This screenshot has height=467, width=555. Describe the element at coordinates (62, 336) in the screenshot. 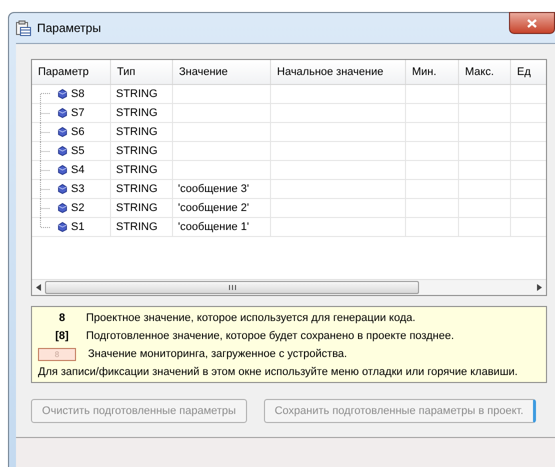

I see `prepared-sample: [8]` at that location.